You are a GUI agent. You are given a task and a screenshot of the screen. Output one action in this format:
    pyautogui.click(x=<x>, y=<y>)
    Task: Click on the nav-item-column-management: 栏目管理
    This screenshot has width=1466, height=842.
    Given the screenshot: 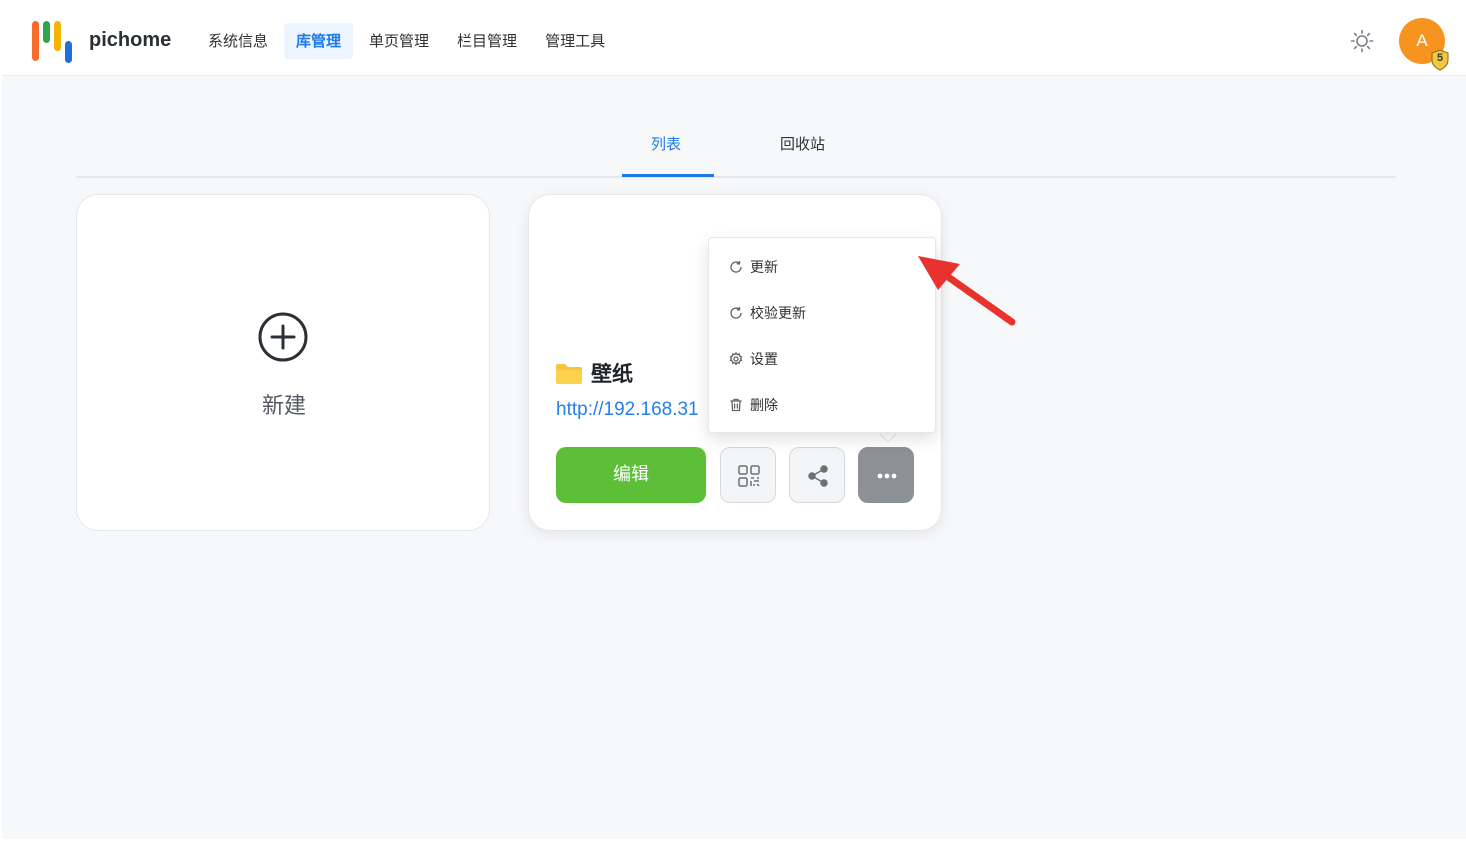 What is the action you would take?
    pyautogui.click(x=487, y=41)
    